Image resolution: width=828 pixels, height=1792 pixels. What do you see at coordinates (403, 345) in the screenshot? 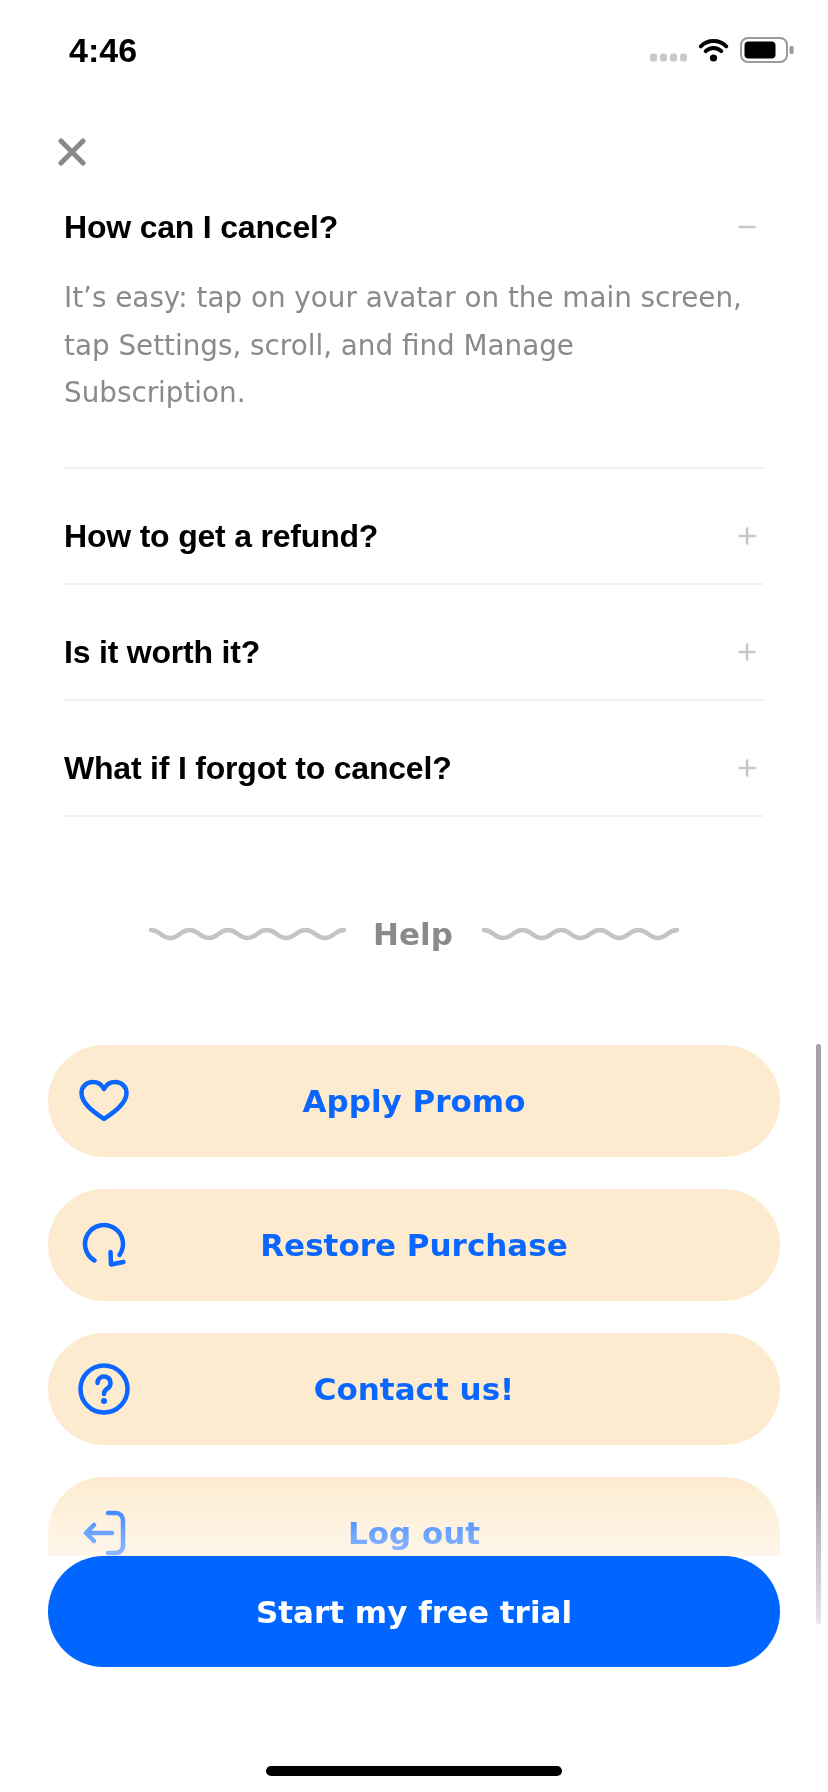
I see `faq-answer: It’s easy: tap on your avatar on the main screen, tap Settings, scroll, and find Manage Subscription.` at bounding box center [403, 345].